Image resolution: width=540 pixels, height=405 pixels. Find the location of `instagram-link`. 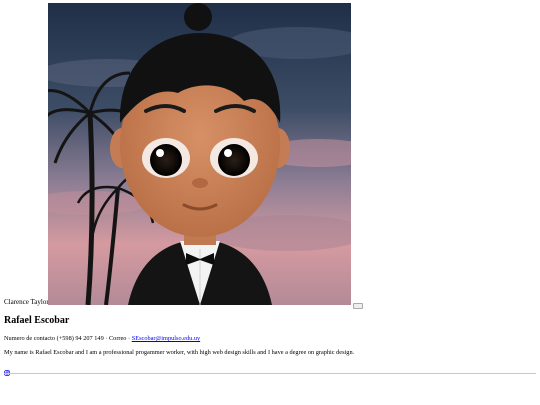

instagram-link is located at coordinates (7, 369).